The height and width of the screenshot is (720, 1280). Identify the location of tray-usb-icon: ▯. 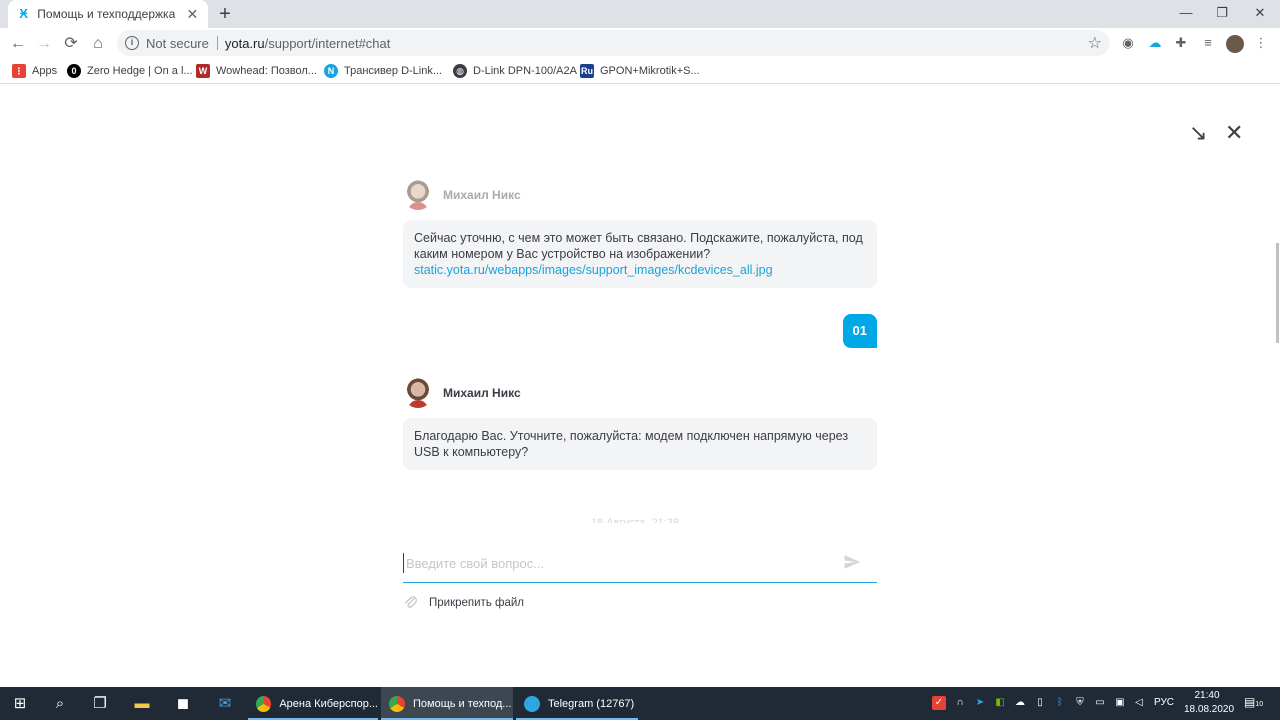
(1040, 703).